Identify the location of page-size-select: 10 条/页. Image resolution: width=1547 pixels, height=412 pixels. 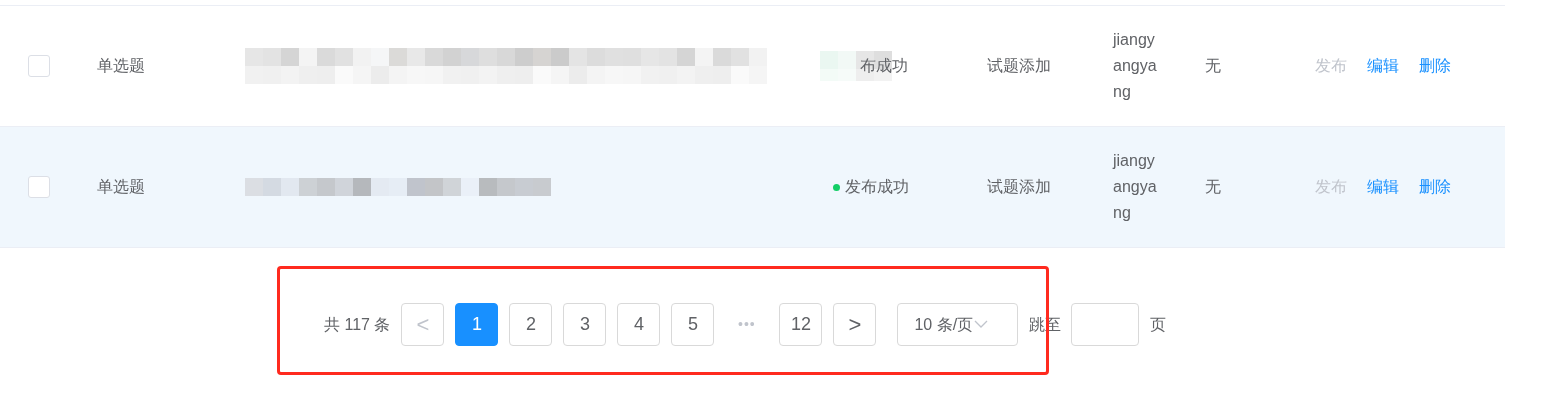
(958, 324).